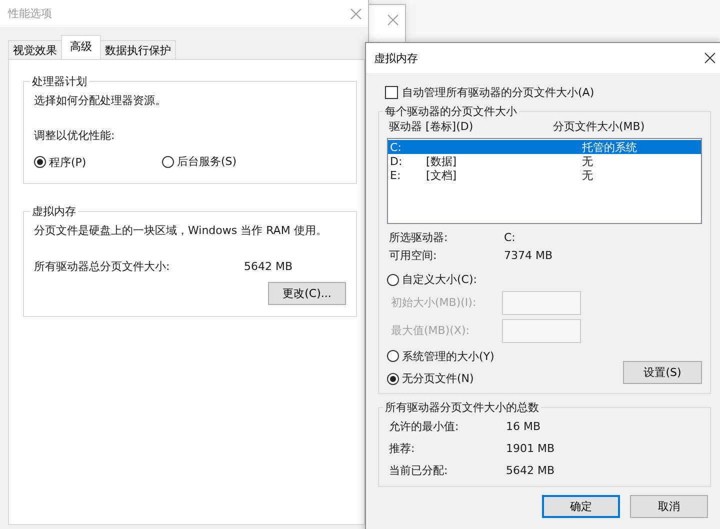 The image size is (720, 529). I want to click on total-label: 允许的最小值:, so click(424, 426).